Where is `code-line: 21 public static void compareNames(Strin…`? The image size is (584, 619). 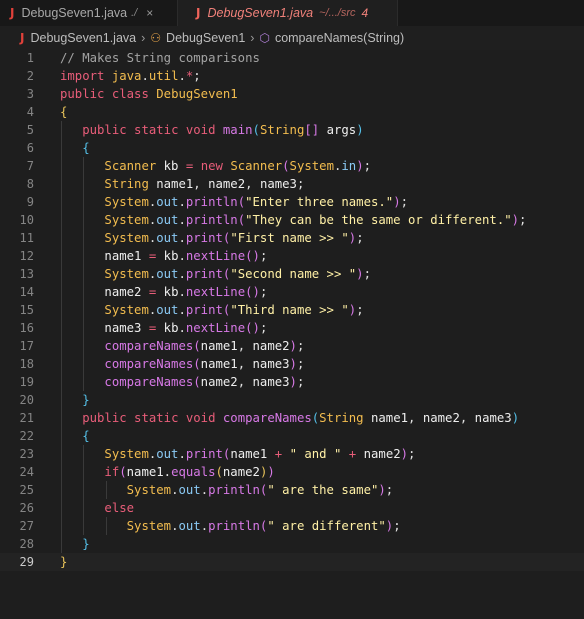
code-line: 21 public static void compareNames(Strin… is located at coordinates (292, 418).